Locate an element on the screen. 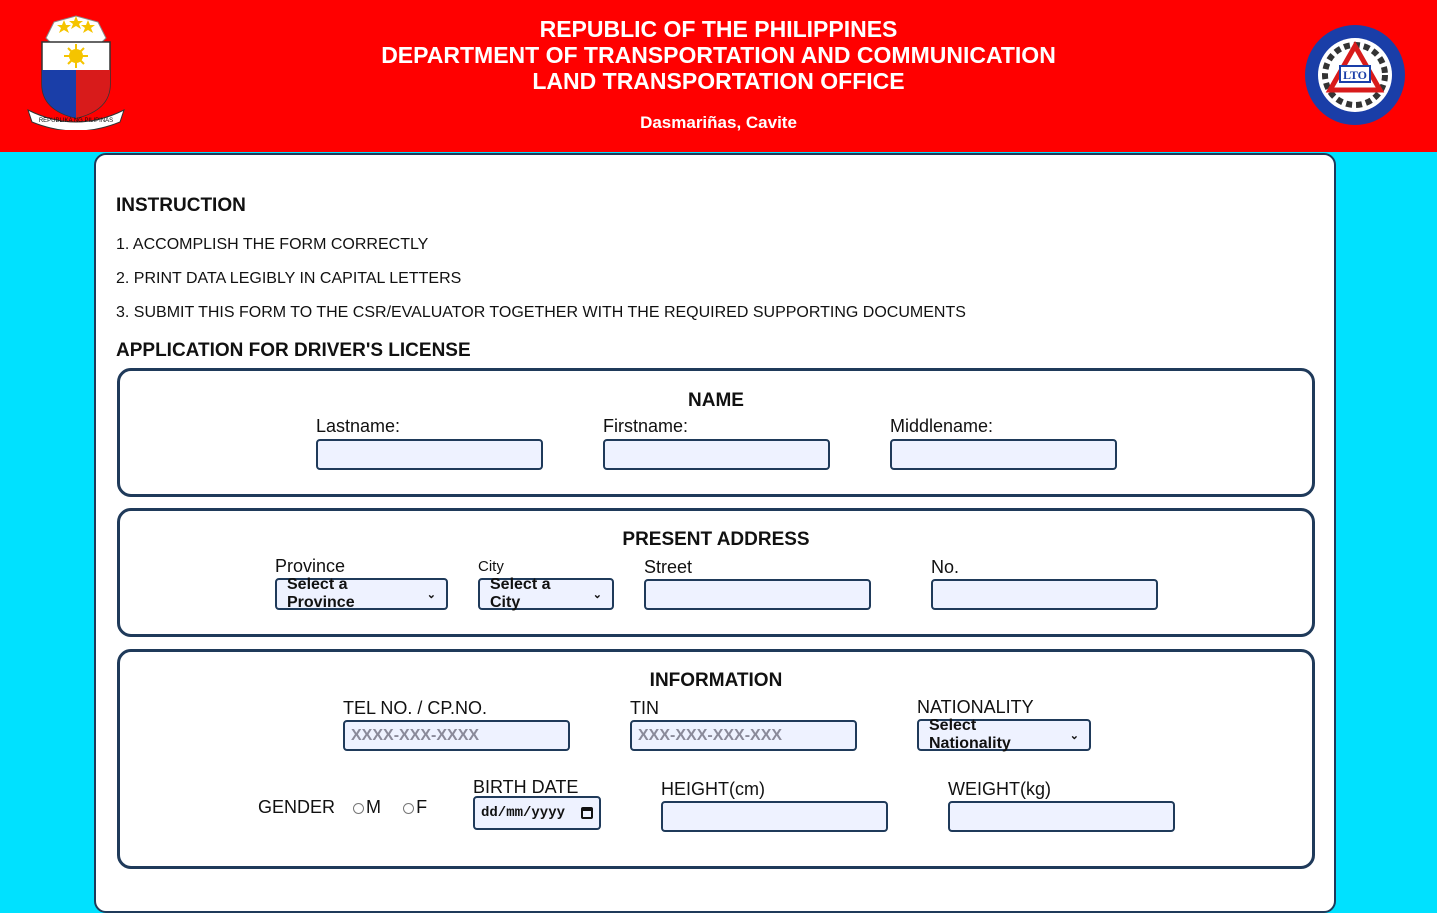  calendar-icon is located at coordinates (587, 813).